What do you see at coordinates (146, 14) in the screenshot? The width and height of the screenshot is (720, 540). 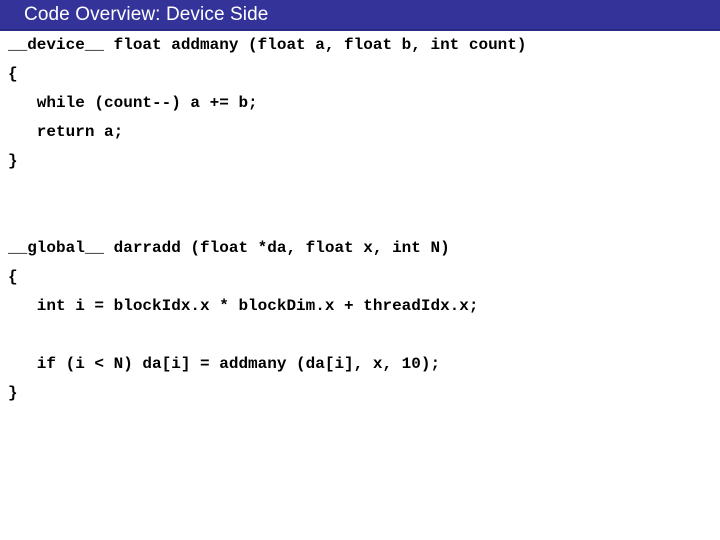 I see `page-title: Code Overview: Device Side` at bounding box center [146, 14].